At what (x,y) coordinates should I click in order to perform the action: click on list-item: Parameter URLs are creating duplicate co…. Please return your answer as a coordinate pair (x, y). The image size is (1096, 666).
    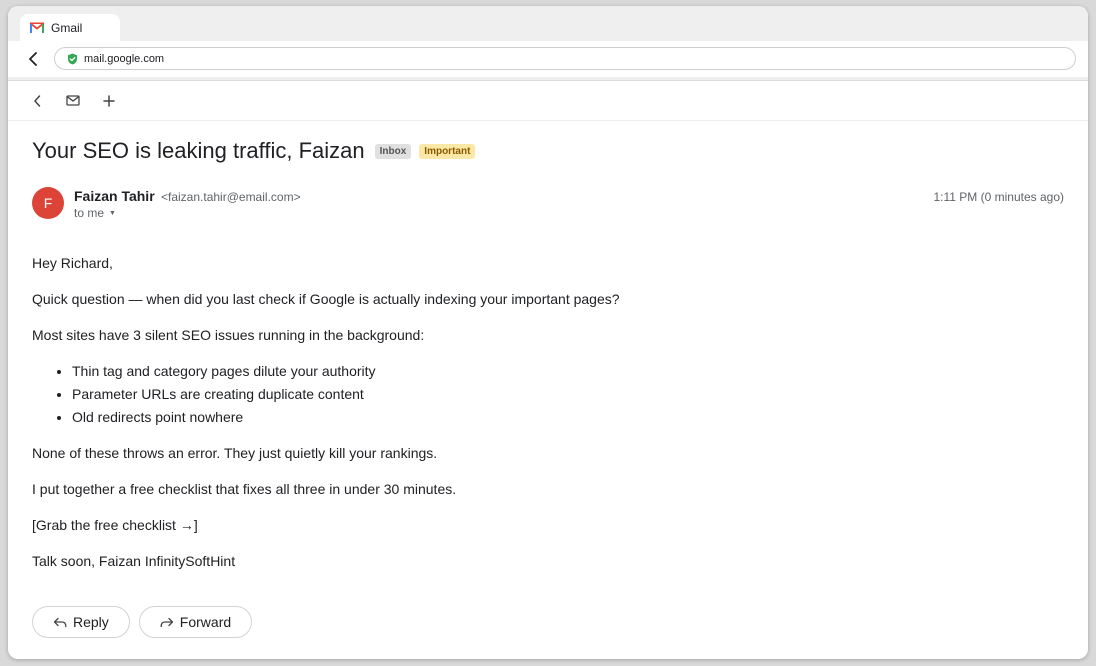
    Looking at the image, I should click on (552, 394).